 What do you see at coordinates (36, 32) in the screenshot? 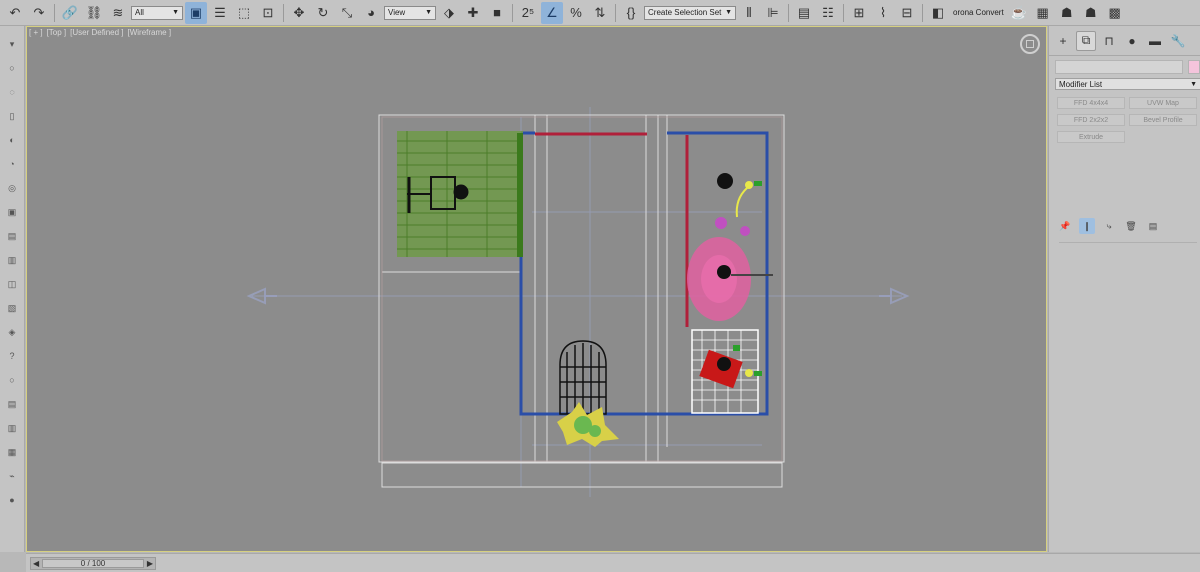
I see `viewport-plus-menu: [ + ]` at bounding box center [36, 32].